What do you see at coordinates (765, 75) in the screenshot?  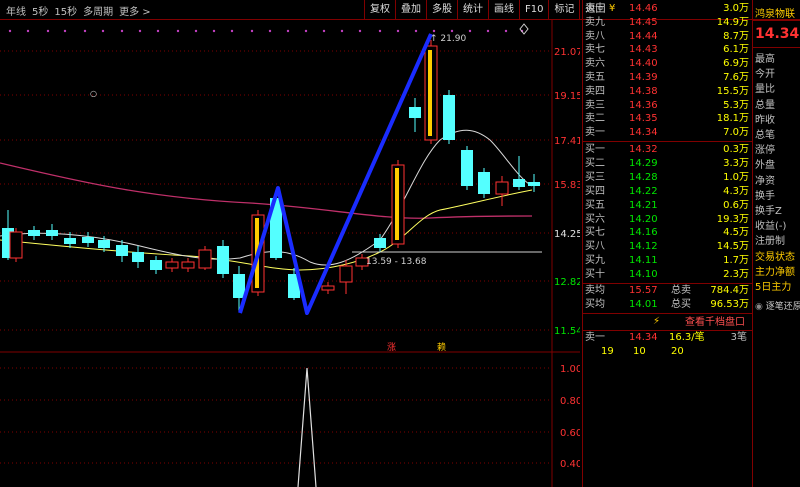 I see `info-field: 今开` at bounding box center [765, 75].